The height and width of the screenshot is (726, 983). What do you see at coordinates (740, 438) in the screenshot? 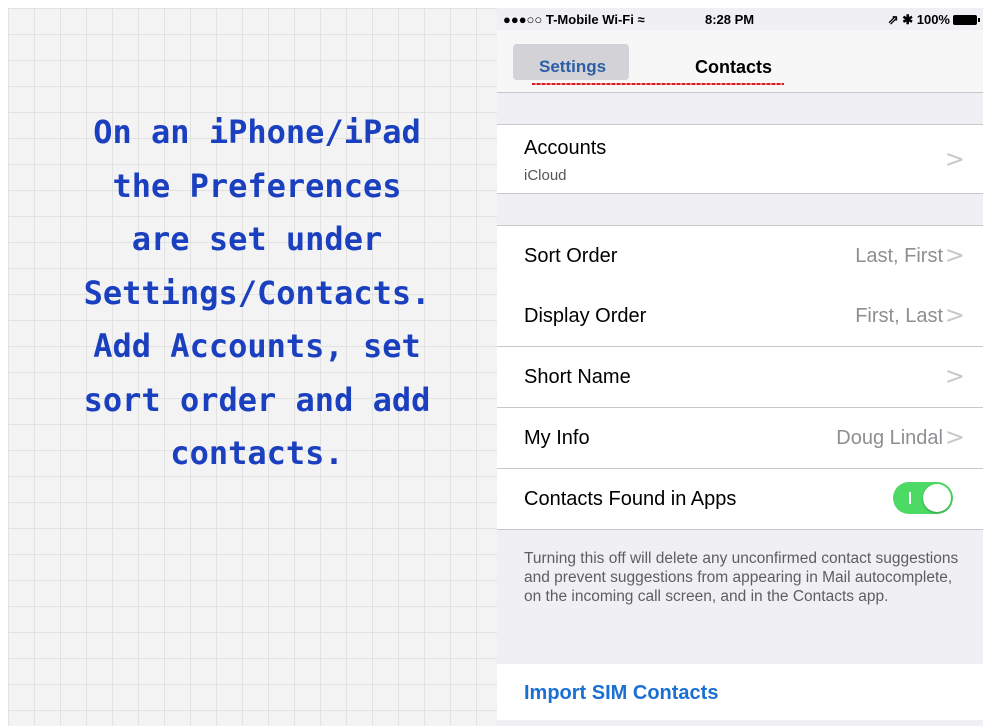
I see `my-info-cell: My Info Doug Lindal >` at bounding box center [740, 438].